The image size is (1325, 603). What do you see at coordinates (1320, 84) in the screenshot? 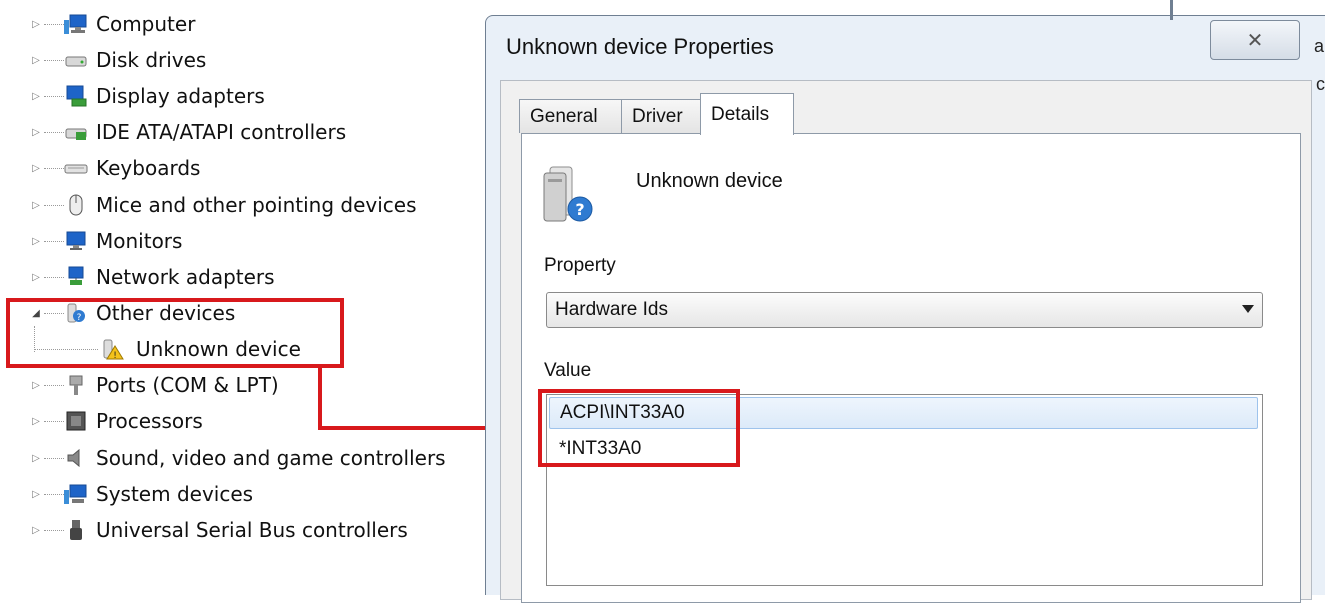
I see `background-window-char-c: c` at bounding box center [1320, 84].